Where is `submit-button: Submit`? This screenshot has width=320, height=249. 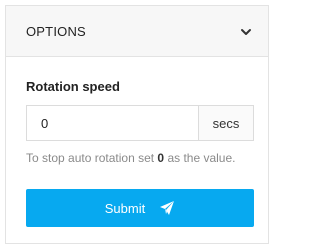 submit-button: Submit is located at coordinates (140, 208).